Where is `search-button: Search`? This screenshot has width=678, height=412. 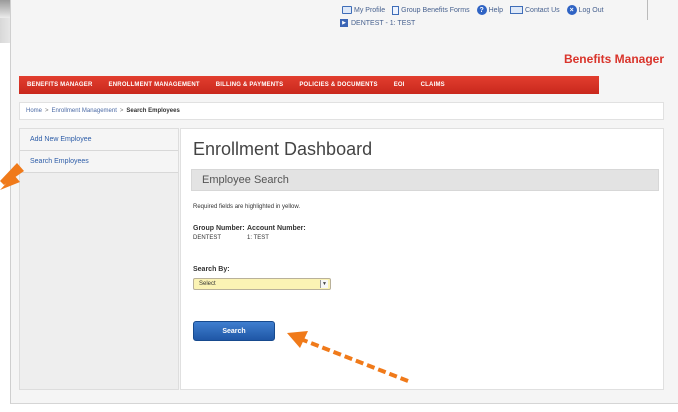
search-button: Search is located at coordinates (234, 331).